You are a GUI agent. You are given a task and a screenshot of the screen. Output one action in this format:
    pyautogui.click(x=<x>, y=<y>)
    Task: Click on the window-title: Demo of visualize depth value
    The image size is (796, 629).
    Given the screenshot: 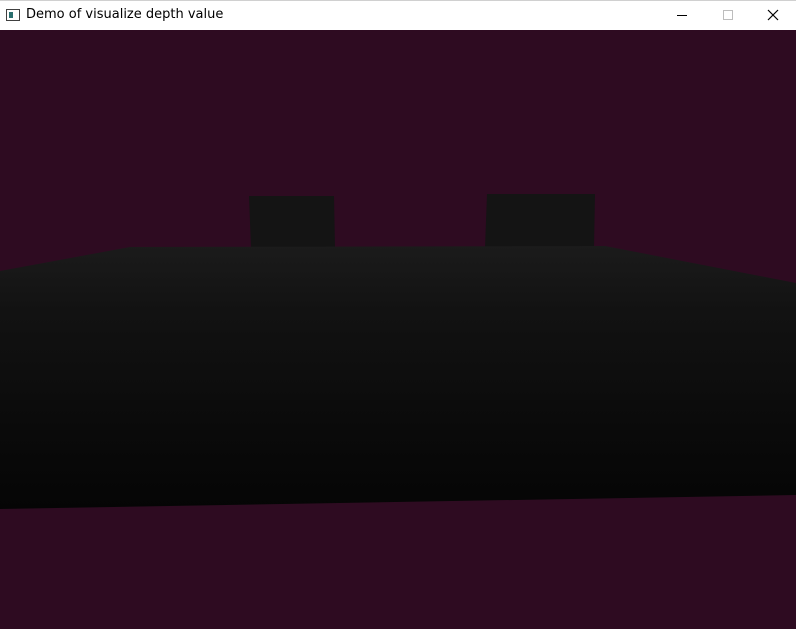 What is the action you would take?
    pyautogui.click(x=125, y=14)
    